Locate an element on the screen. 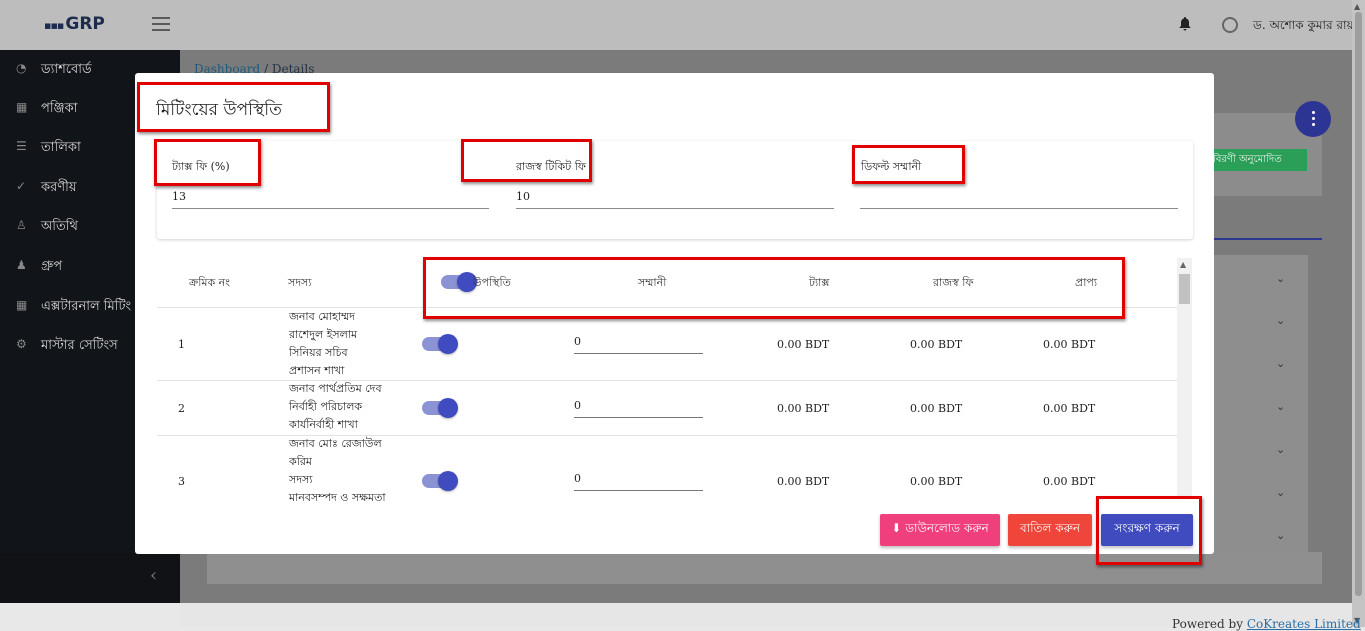 This screenshot has width=1365, height=631. footer-company-link: CoKreates Limited is located at coordinates (1304, 624).